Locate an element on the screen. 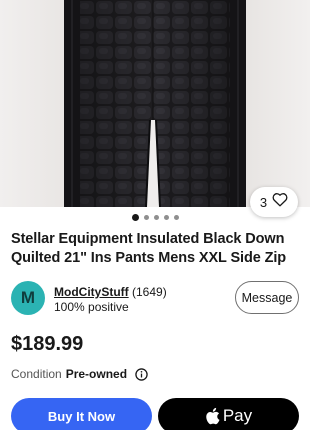  condition-label: Condition is located at coordinates (36, 374).